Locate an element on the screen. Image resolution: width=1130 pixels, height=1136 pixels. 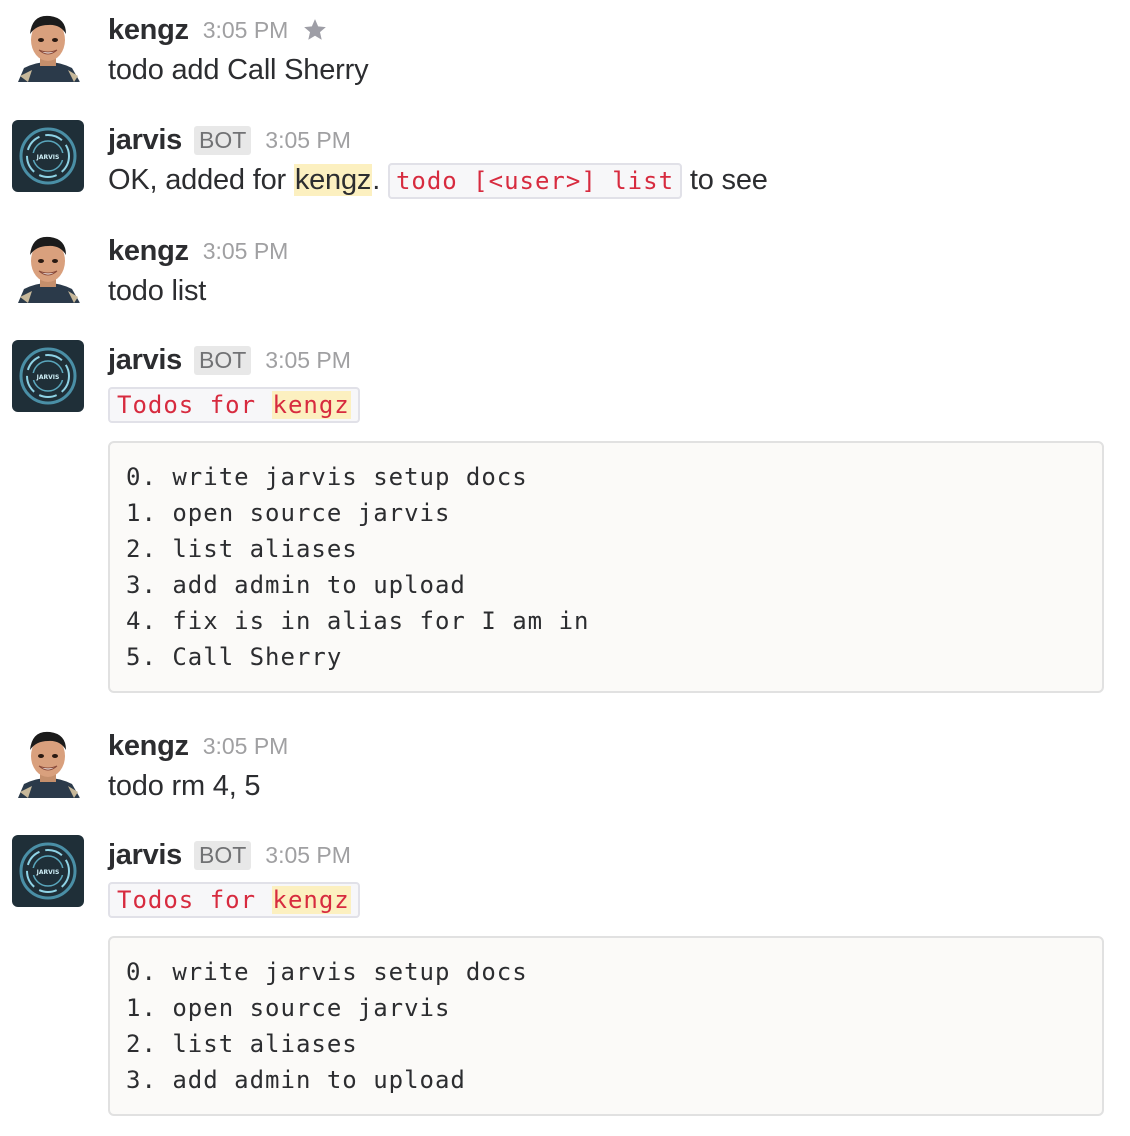
message-text: todo add Call Sherry is located at coordinates (238, 70).